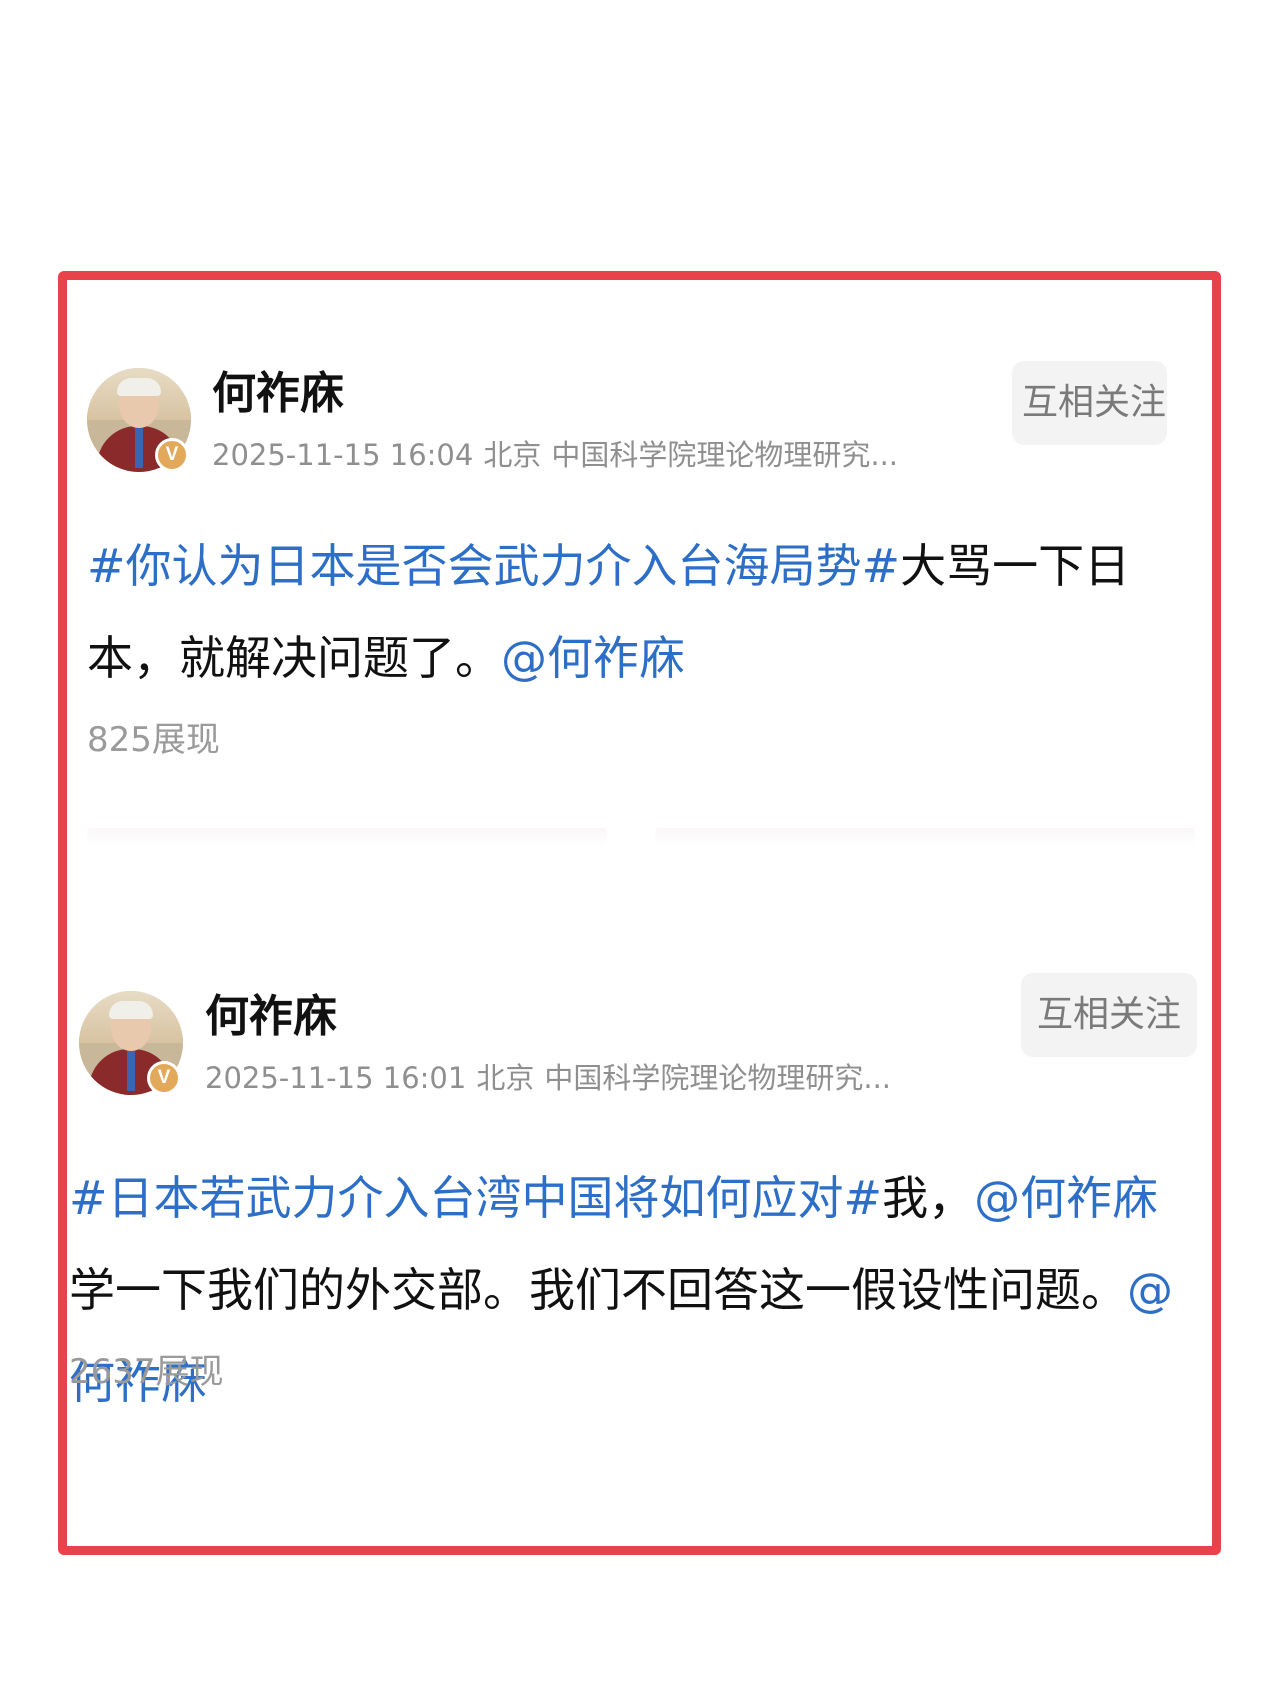 The width and height of the screenshot is (1280, 1686). Describe the element at coordinates (146, 1372) in the screenshot. I see `view-count: 2637展现` at that location.